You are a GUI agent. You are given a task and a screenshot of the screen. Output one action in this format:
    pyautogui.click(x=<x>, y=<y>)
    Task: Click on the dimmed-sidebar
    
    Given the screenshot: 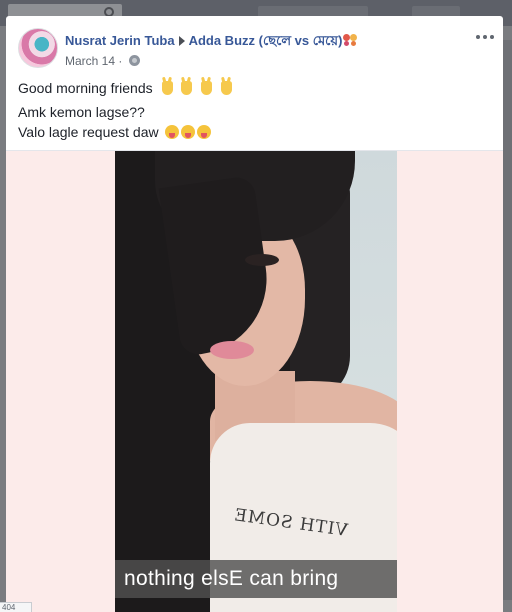 What is the action you would take?
    pyautogui.click(x=507, y=320)
    